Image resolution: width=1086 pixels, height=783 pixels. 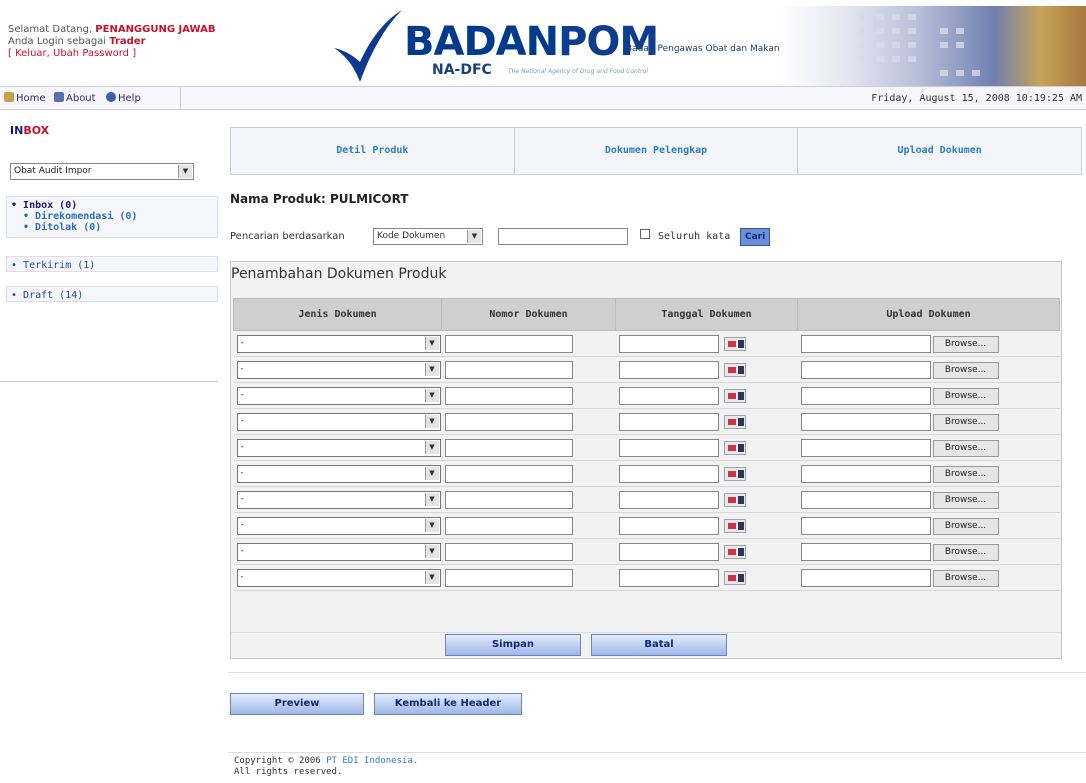 I want to click on nav-about: About, so click(x=75, y=98).